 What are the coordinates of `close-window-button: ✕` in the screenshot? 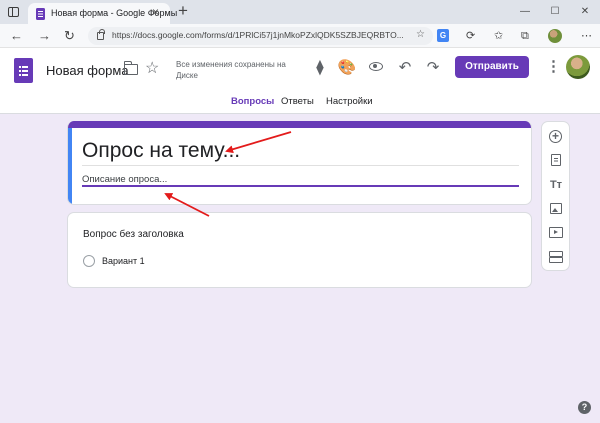 It's located at (585, 12).